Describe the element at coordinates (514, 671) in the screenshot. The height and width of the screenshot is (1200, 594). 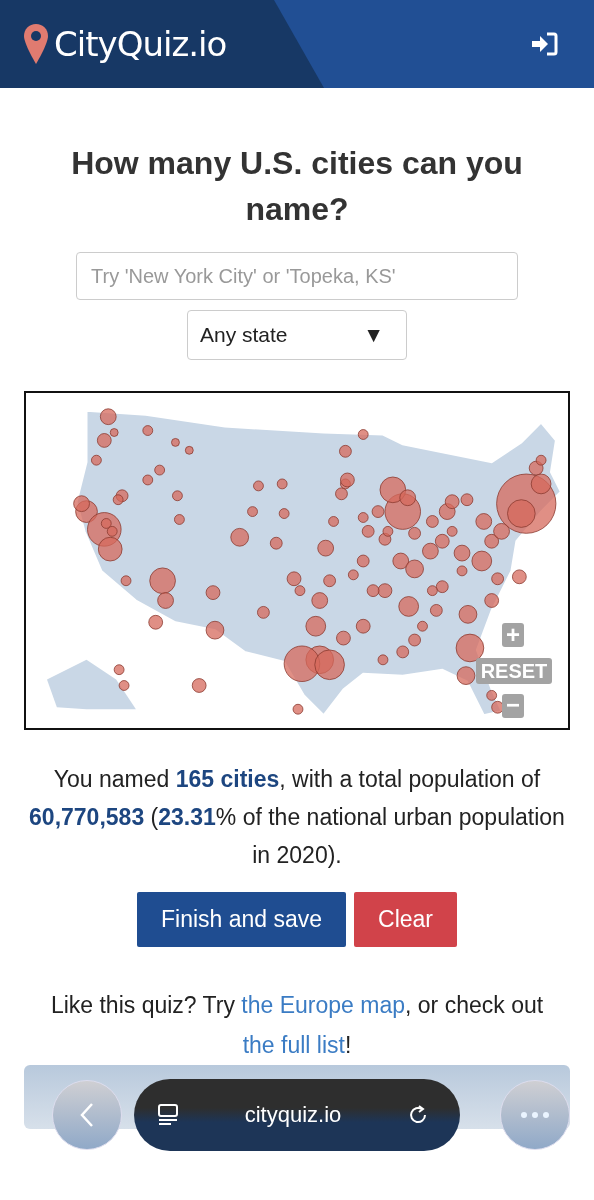
I see `reset-button: RESET` at that location.